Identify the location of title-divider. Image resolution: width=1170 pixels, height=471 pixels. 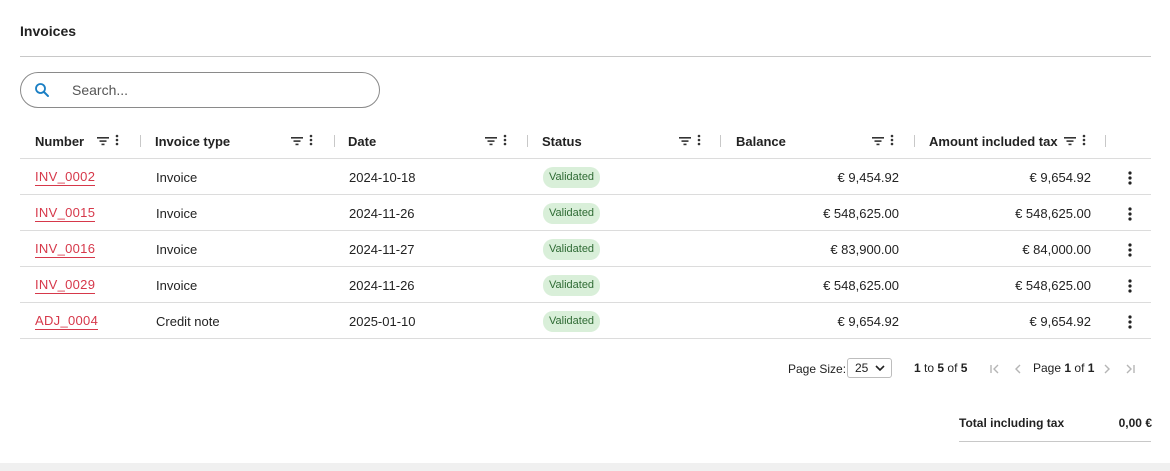
(585, 56).